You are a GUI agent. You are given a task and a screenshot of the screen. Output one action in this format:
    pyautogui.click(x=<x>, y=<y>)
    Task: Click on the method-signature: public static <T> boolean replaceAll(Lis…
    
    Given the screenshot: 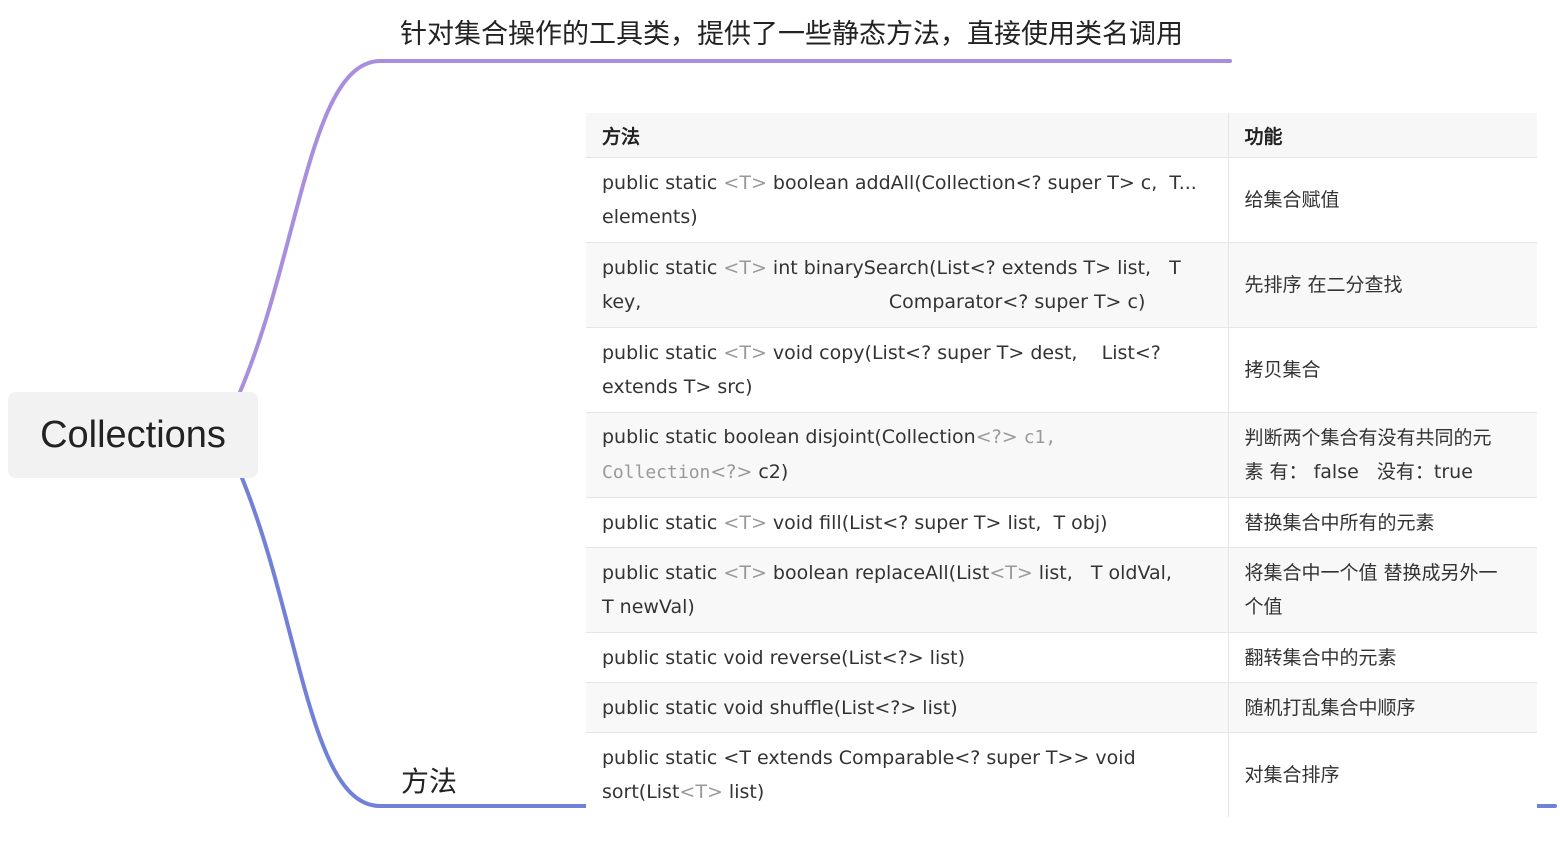 What is the action you would take?
    pyautogui.click(x=907, y=590)
    